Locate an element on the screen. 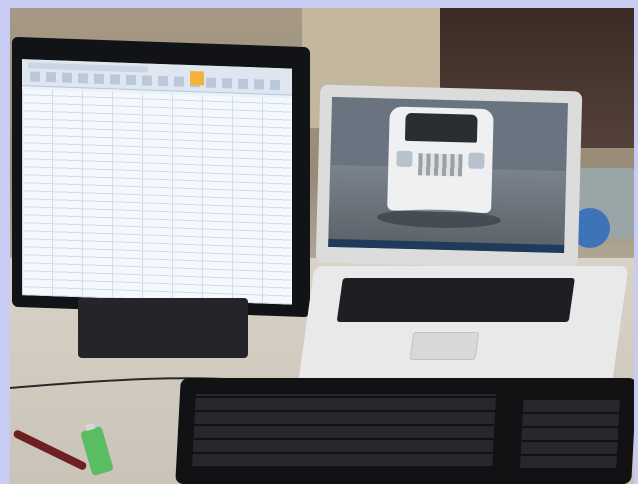 This screenshot has height=484, width=638. truck-grille is located at coordinates (440, 165).